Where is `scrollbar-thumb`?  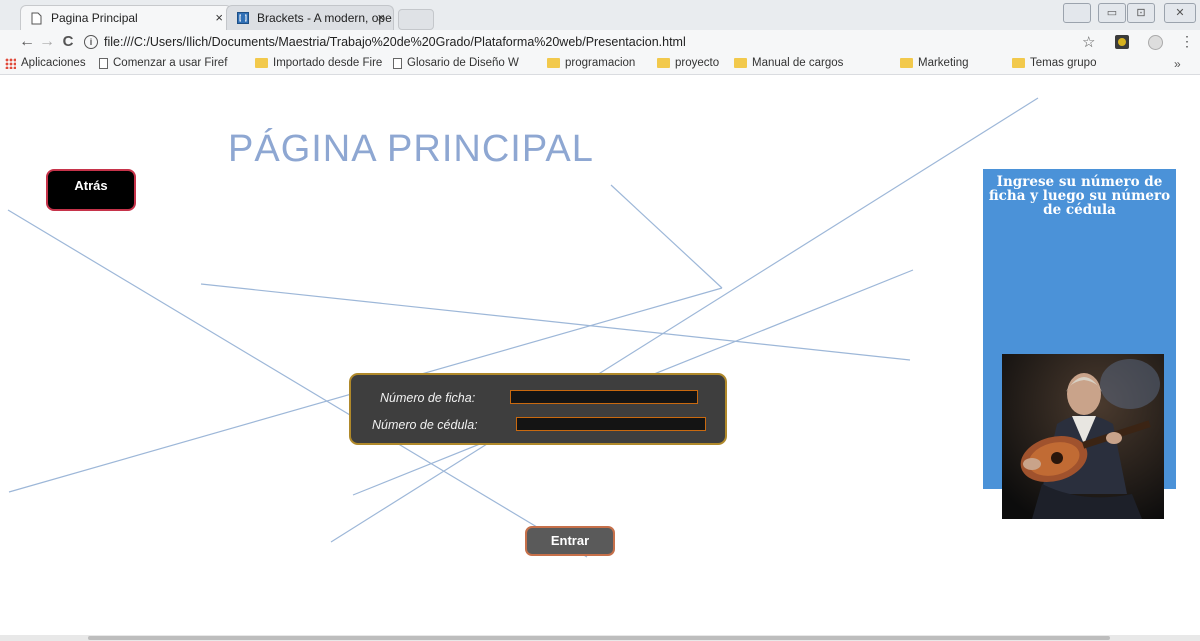 scrollbar-thumb is located at coordinates (599, 638).